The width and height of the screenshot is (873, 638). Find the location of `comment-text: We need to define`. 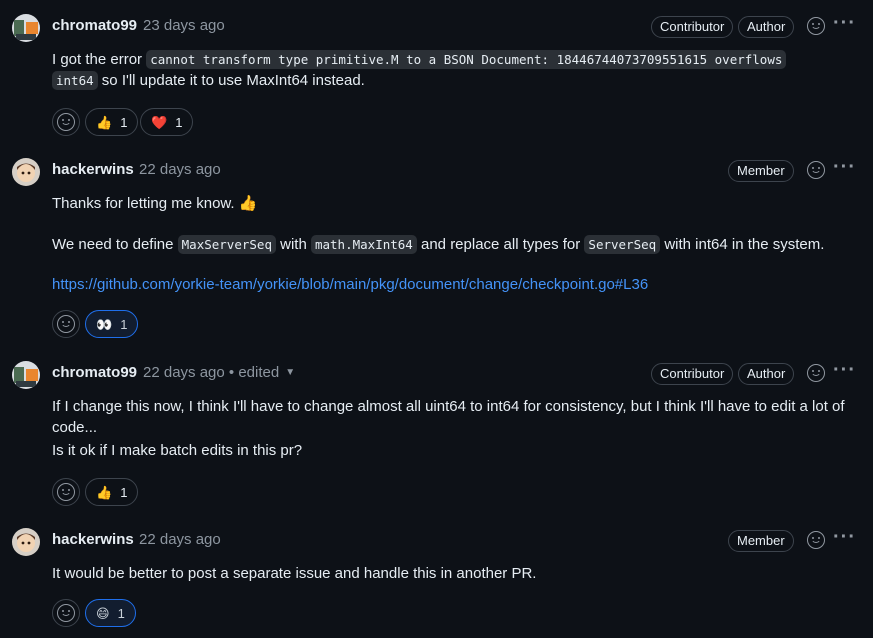

comment-text: We need to define is located at coordinates (115, 244).